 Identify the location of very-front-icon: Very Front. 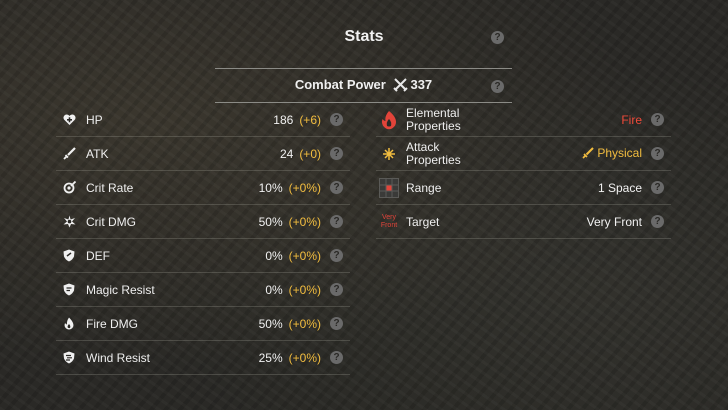
(389, 221).